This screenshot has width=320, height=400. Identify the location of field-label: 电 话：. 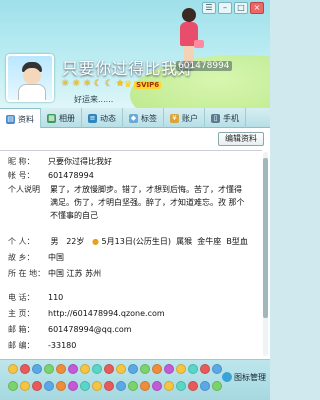
(21, 297).